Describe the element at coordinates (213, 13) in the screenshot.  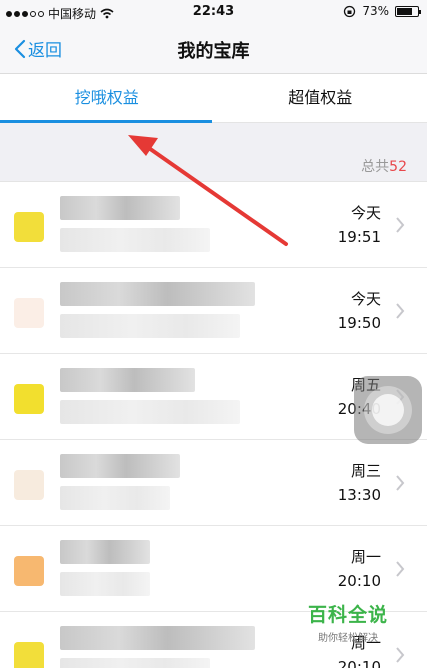
I see `status-bar: 中国移动 22:43 73%` at that location.